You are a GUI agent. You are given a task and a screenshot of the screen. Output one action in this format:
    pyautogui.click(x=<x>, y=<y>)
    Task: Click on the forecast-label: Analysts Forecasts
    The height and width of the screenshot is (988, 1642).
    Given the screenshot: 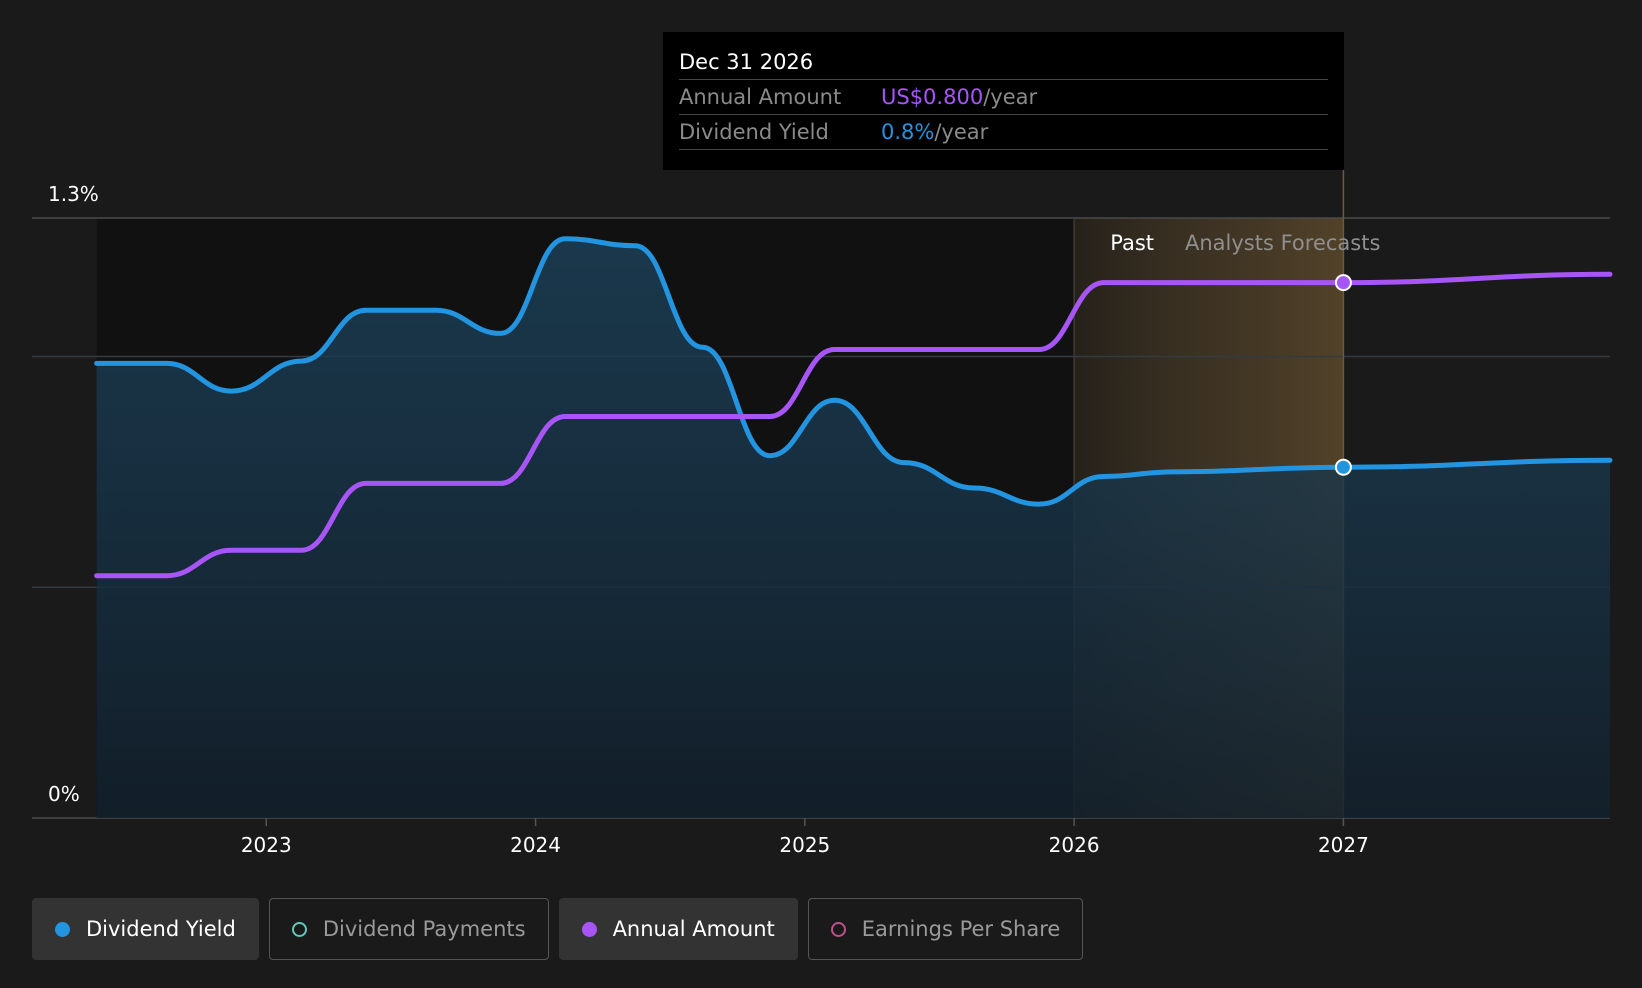 What is the action you would take?
    pyautogui.click(x=1282, y=243)
    